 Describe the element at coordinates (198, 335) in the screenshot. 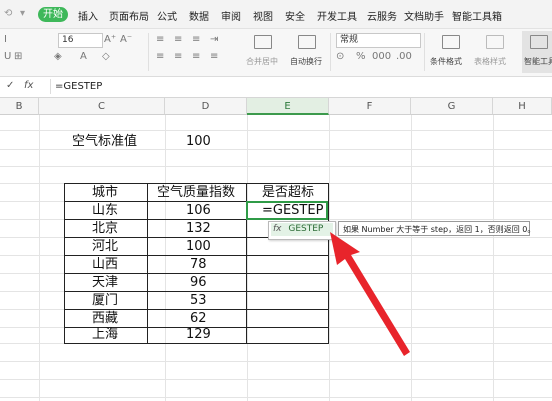

I see `table-row-aqi: 129` at that location.